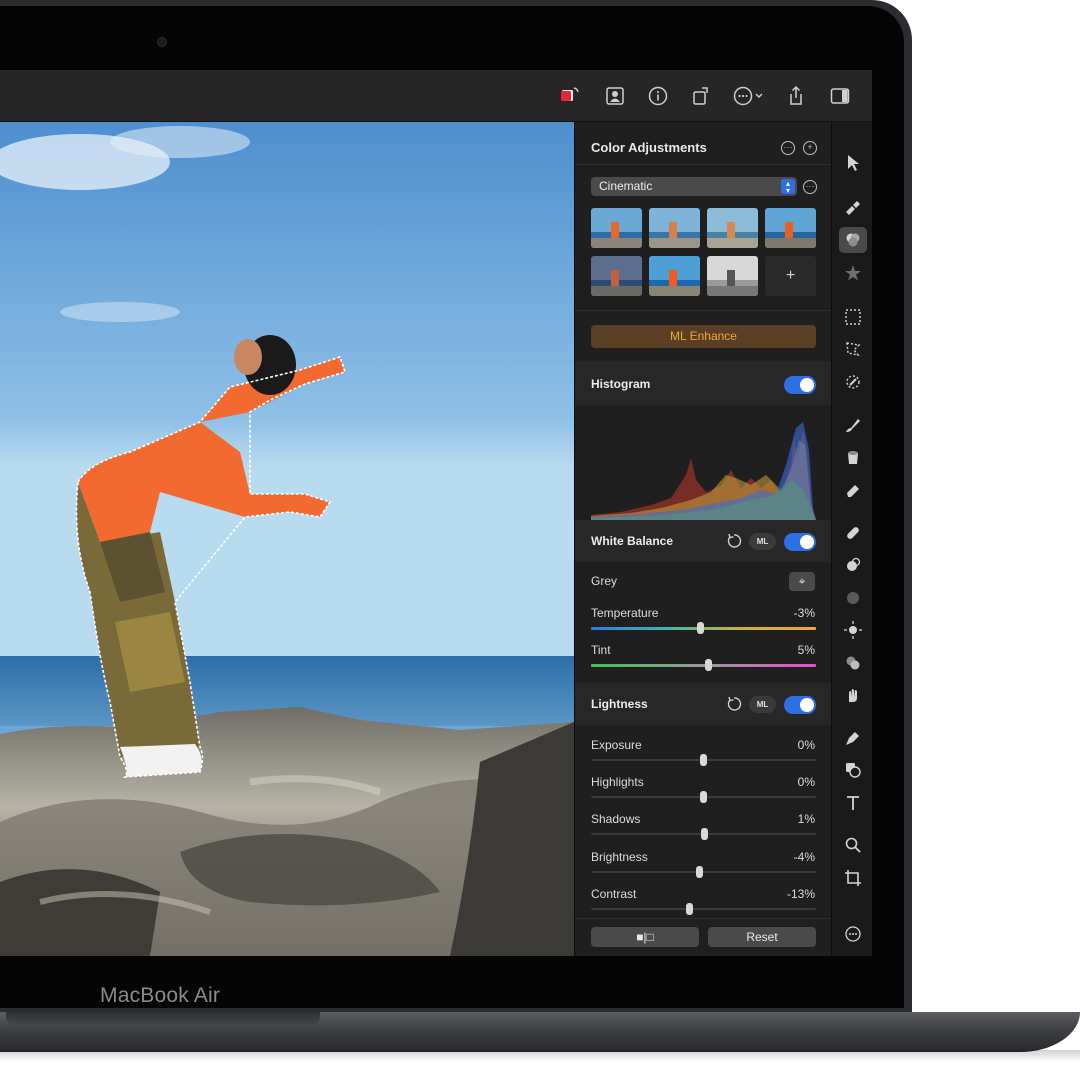  I want to click on brightness-slider-knob, so click(699, 872).